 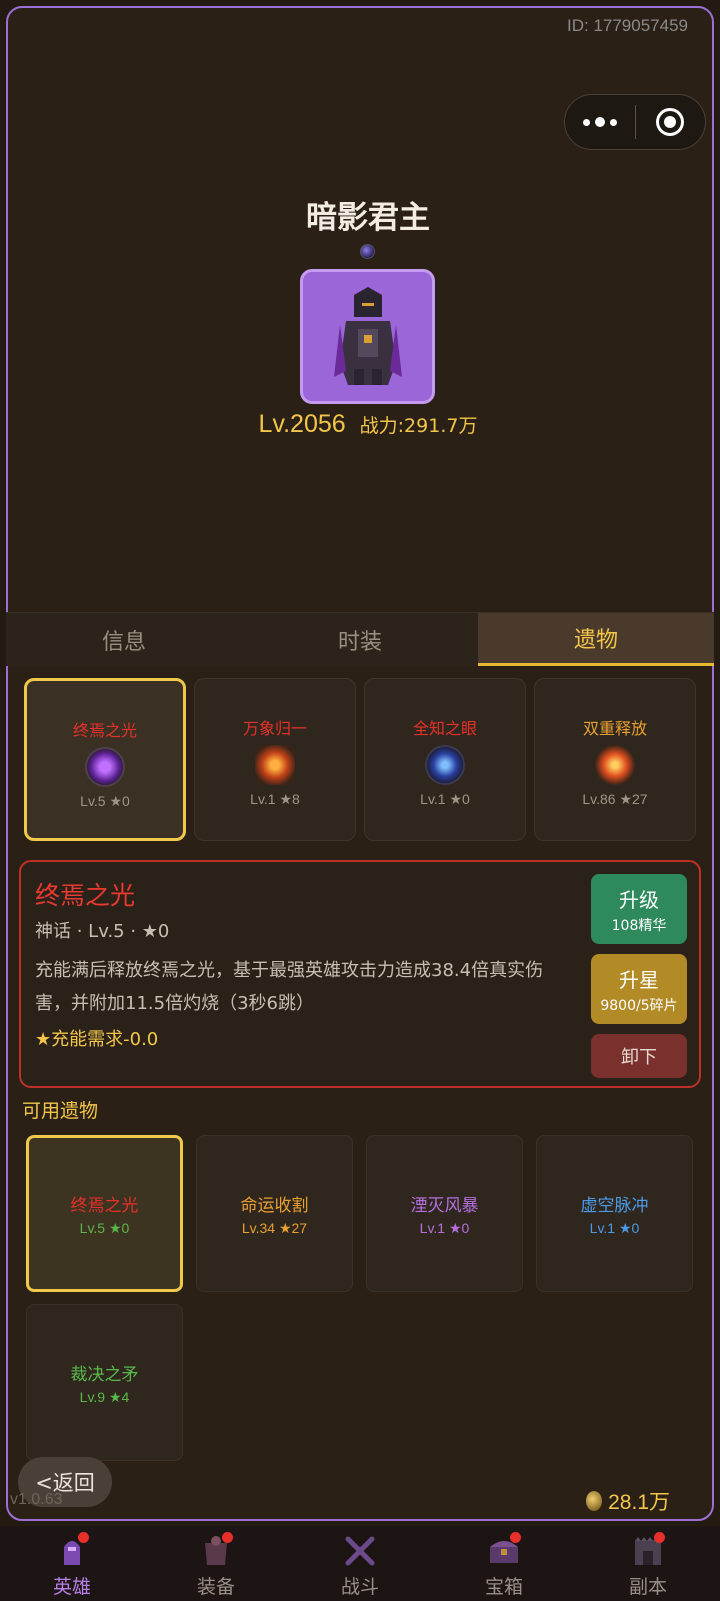 What do you see at coordinates (274, 1205) in the screenshot?
I see `available-relic-name: 命运收割` at bounding box center [274, 1205].